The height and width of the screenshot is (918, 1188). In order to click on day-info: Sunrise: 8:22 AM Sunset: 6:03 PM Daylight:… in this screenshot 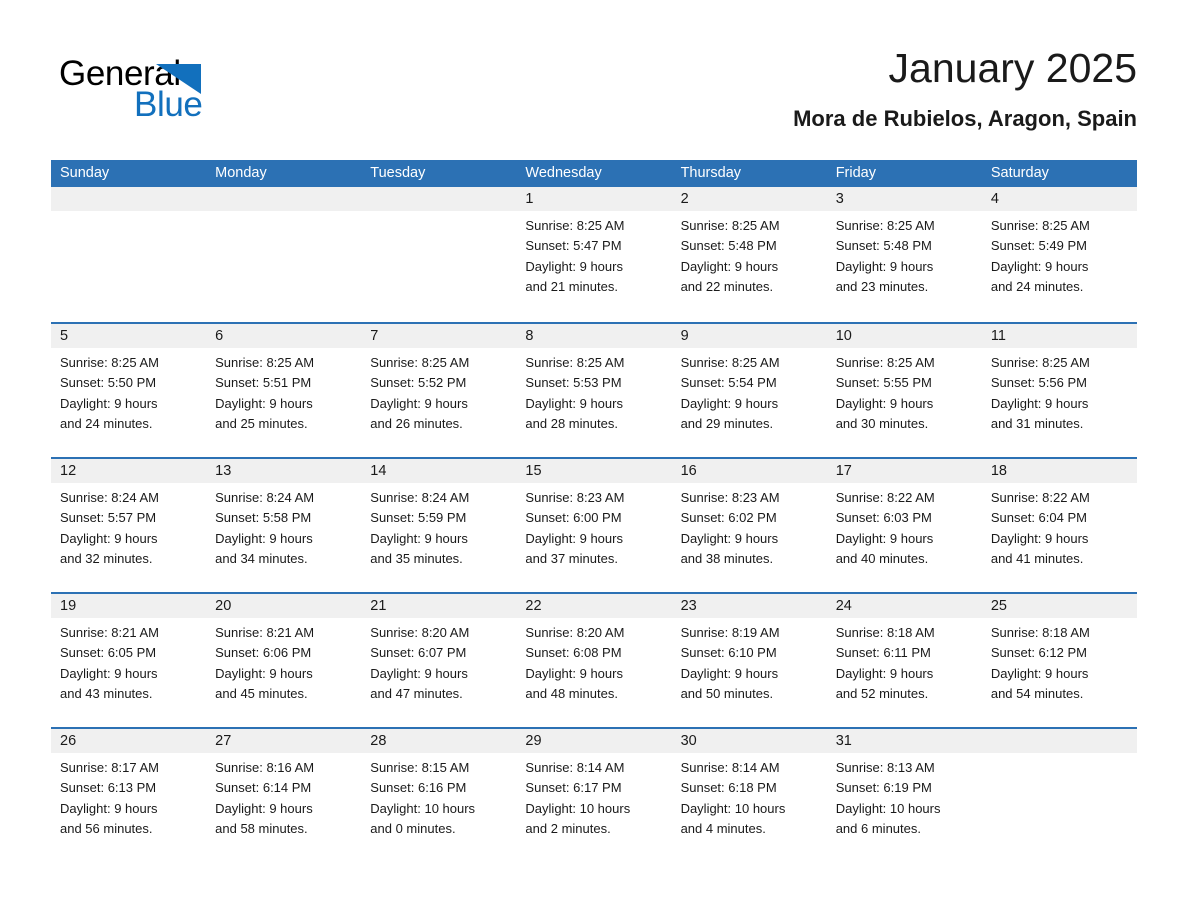, I will do `click(904, 526)`.